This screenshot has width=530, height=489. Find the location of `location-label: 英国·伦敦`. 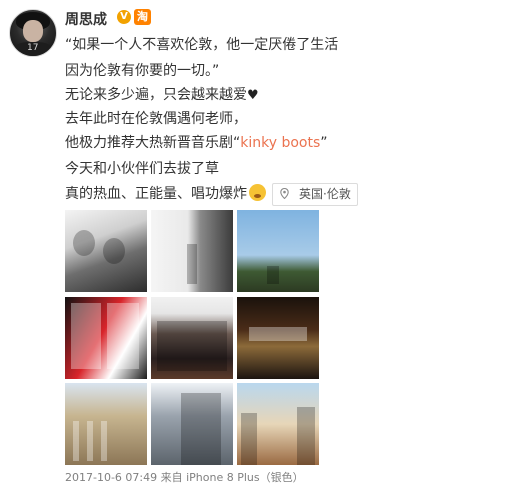

location-label: 英国·伦敦 is located at coordinates (325, 194).